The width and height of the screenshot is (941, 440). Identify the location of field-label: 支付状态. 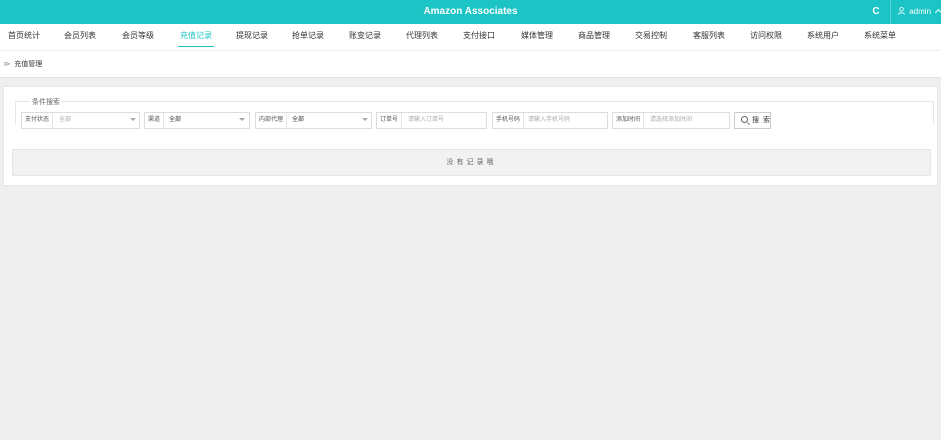
(38, 120).